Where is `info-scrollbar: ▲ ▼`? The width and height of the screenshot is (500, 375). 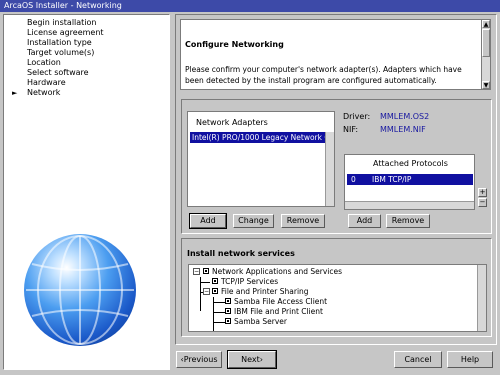
info-scrollbar: ▲ ▼ is located at coordinates (485, 54).